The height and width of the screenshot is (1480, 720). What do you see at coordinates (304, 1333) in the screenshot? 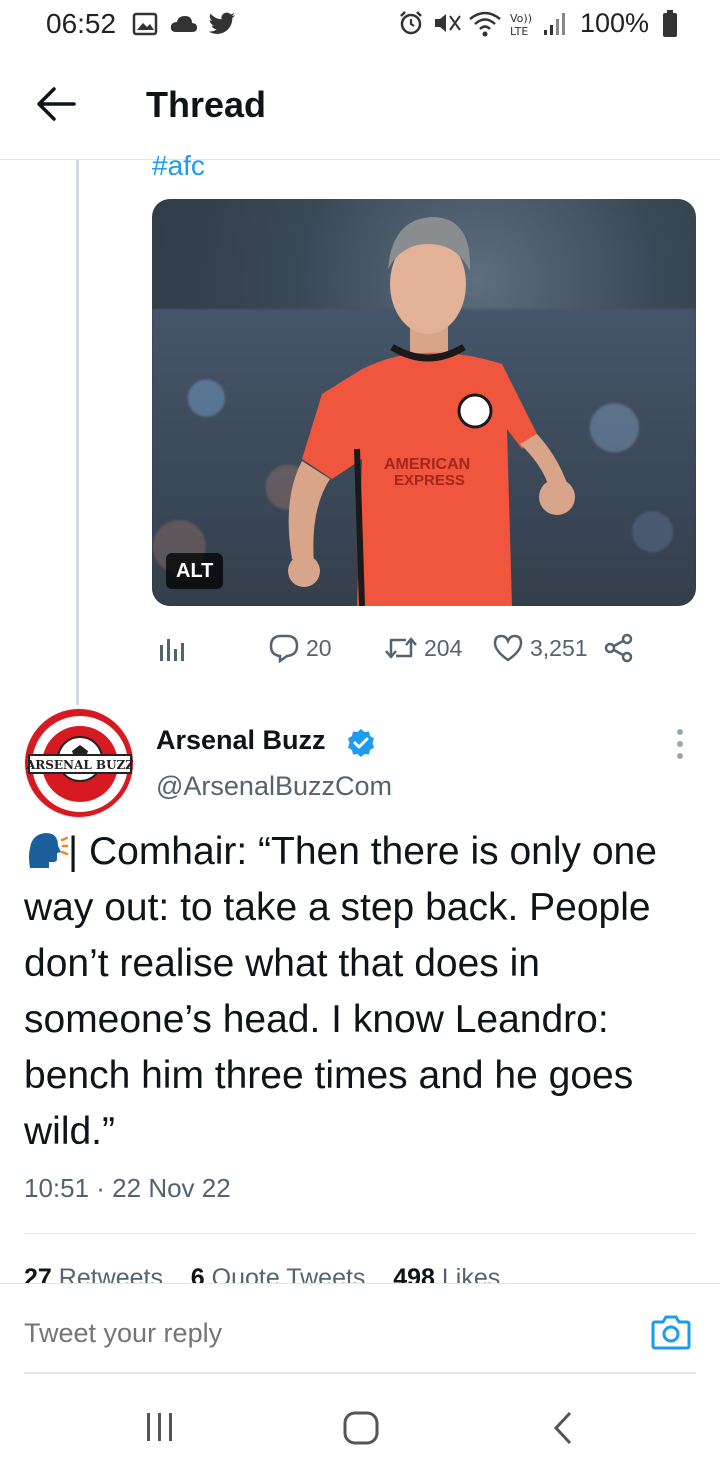
I see `reply-input` at bounding box center [304, 1333].